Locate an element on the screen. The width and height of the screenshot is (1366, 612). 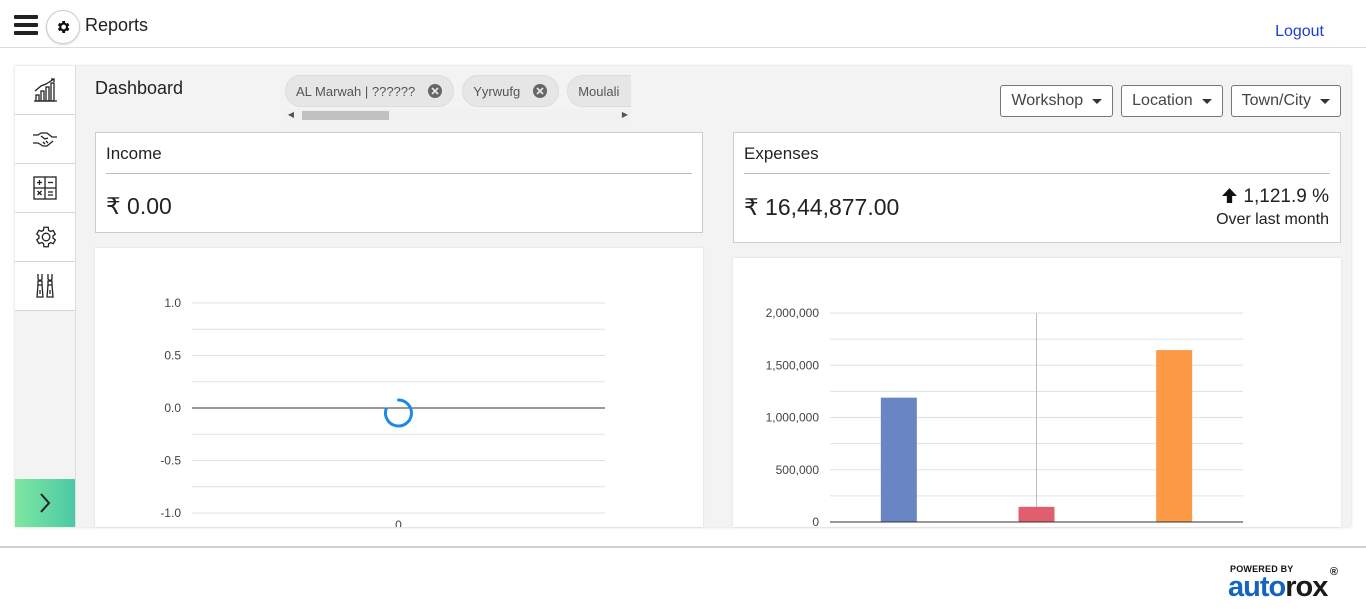
y-tick-label: 1,000,000 is located at coordinates (793, 418).